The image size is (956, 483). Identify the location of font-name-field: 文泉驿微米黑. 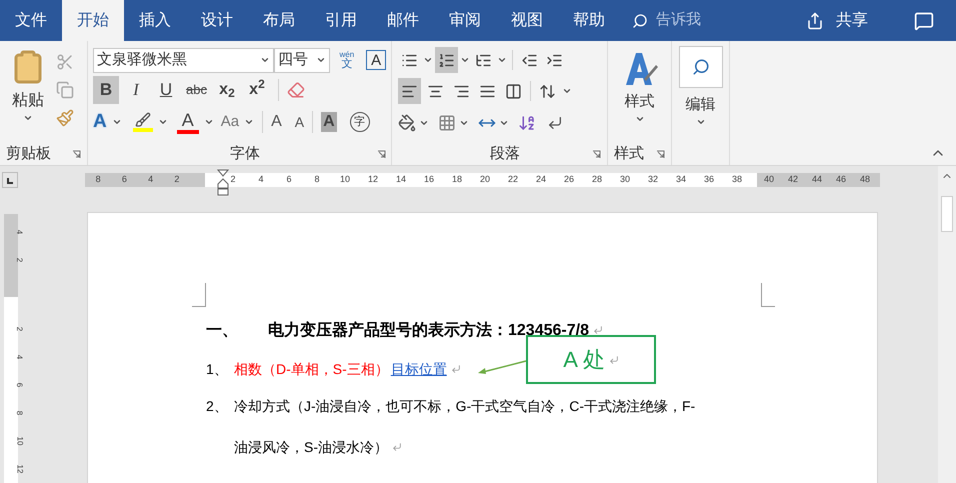
(183, 60).